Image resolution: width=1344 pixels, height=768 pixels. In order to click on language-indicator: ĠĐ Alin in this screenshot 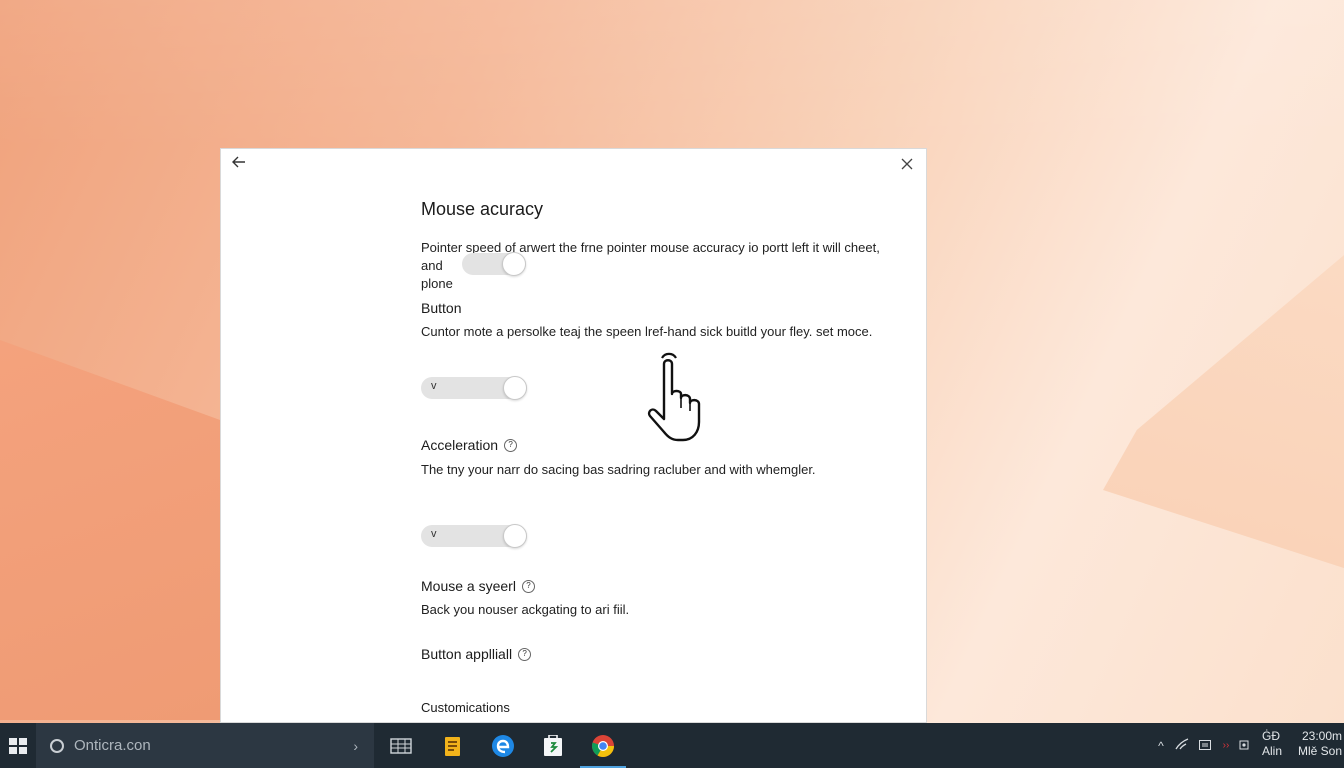, I will do `click(1272, 744)`.